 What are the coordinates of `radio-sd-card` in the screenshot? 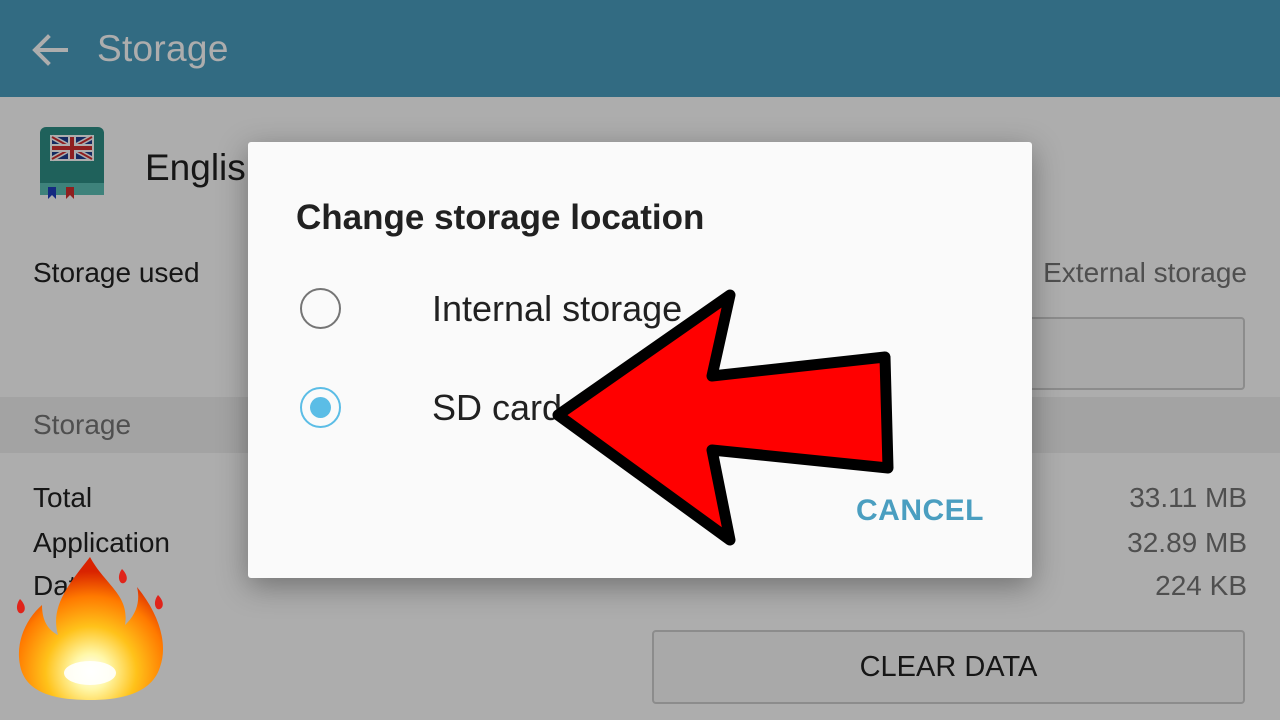 It's located at (320, 407).